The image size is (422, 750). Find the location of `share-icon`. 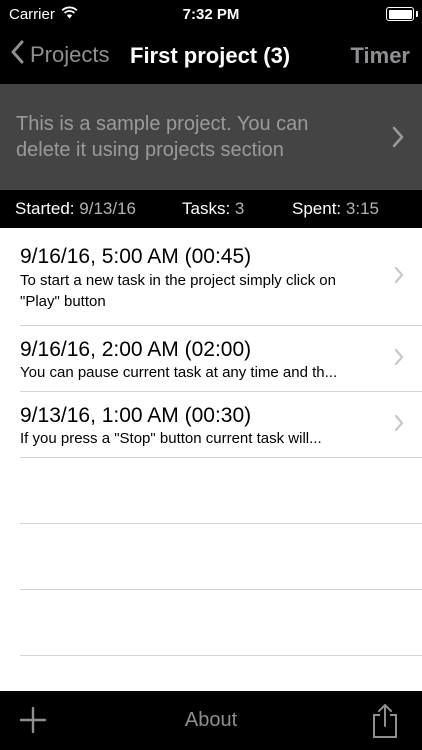

share-icon is located at coordinates (385, 723).